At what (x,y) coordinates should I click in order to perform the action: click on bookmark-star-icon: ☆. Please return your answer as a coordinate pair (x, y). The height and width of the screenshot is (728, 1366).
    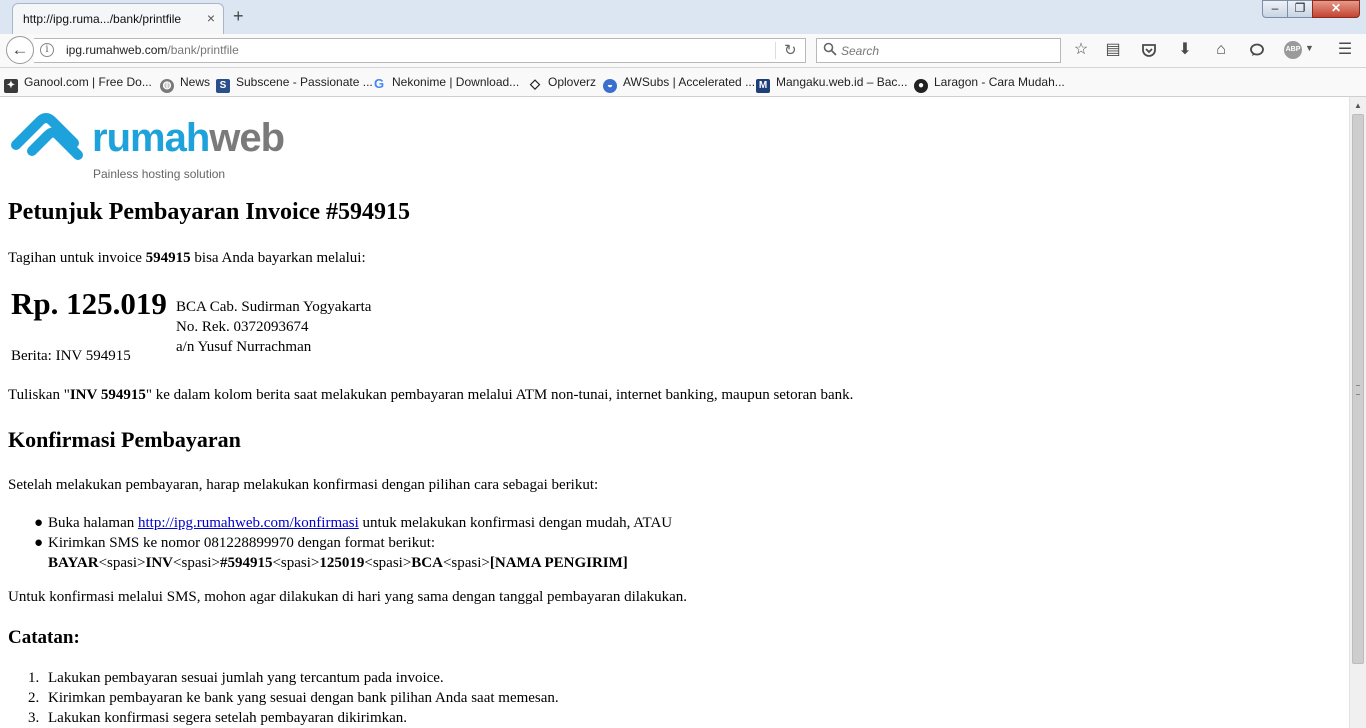
    Looking at the image, I should click on (1081, 50).